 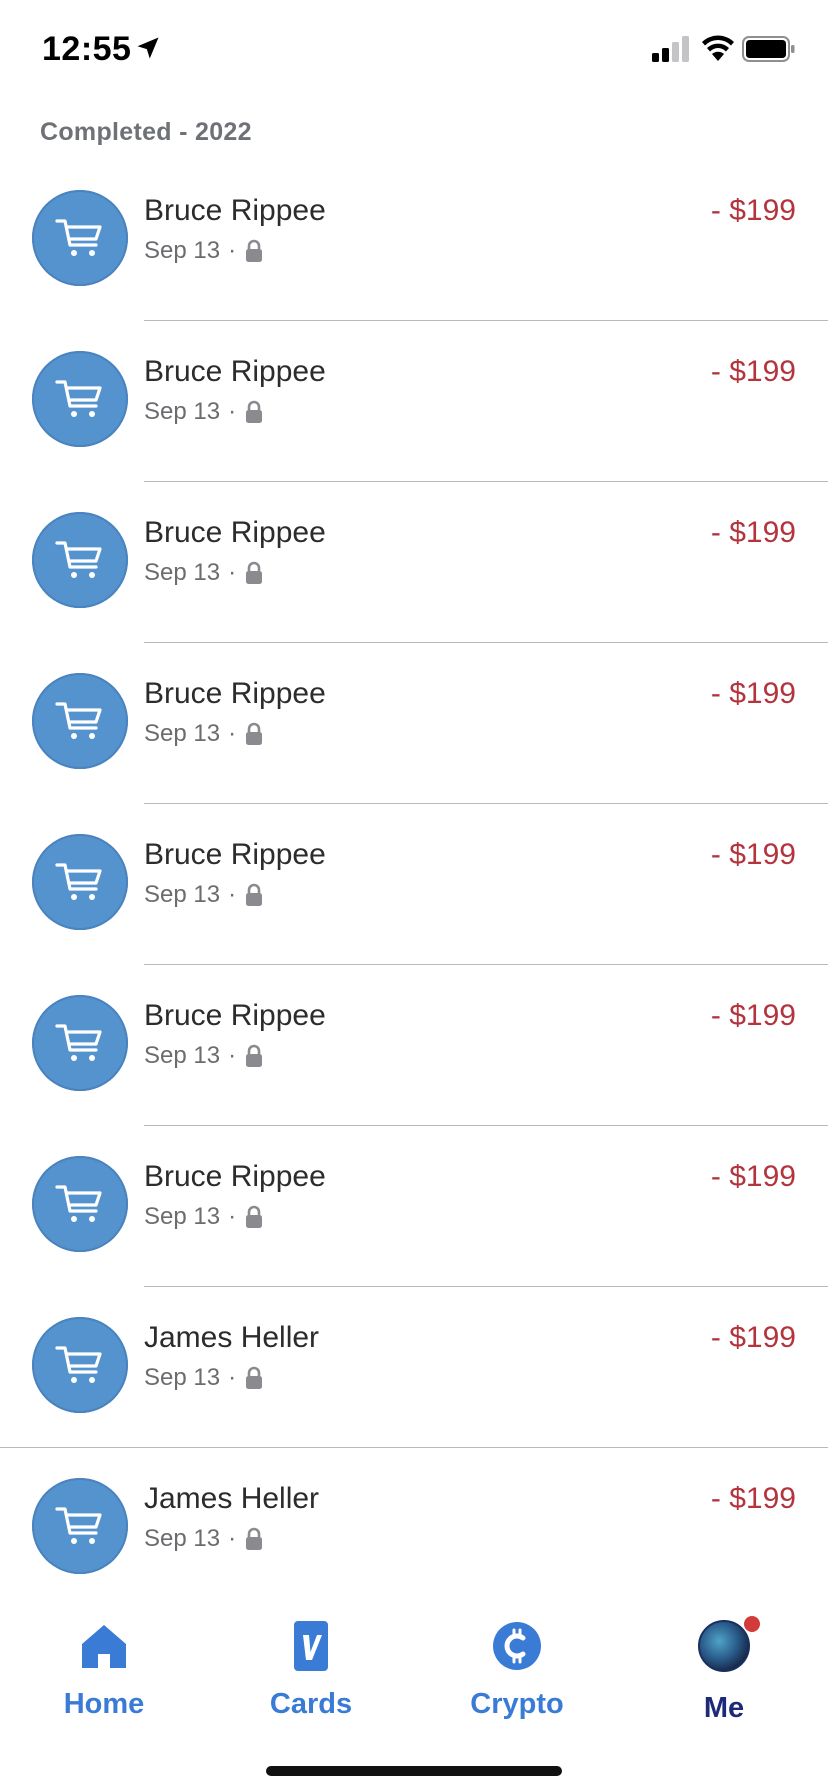 I want to click on notification-badge, so click(x=752, y=1624).